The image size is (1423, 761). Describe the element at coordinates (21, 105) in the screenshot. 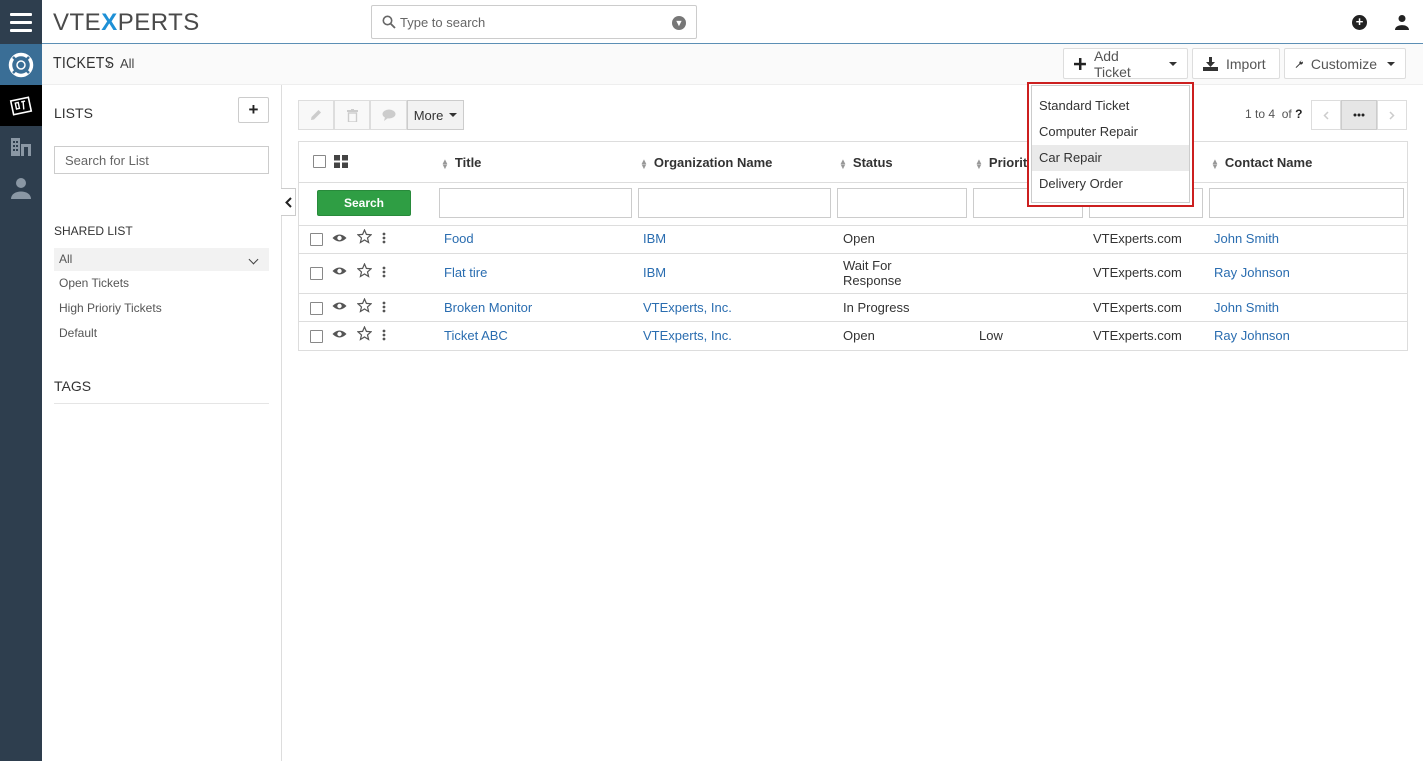

I see `tickets-icon` at that location.